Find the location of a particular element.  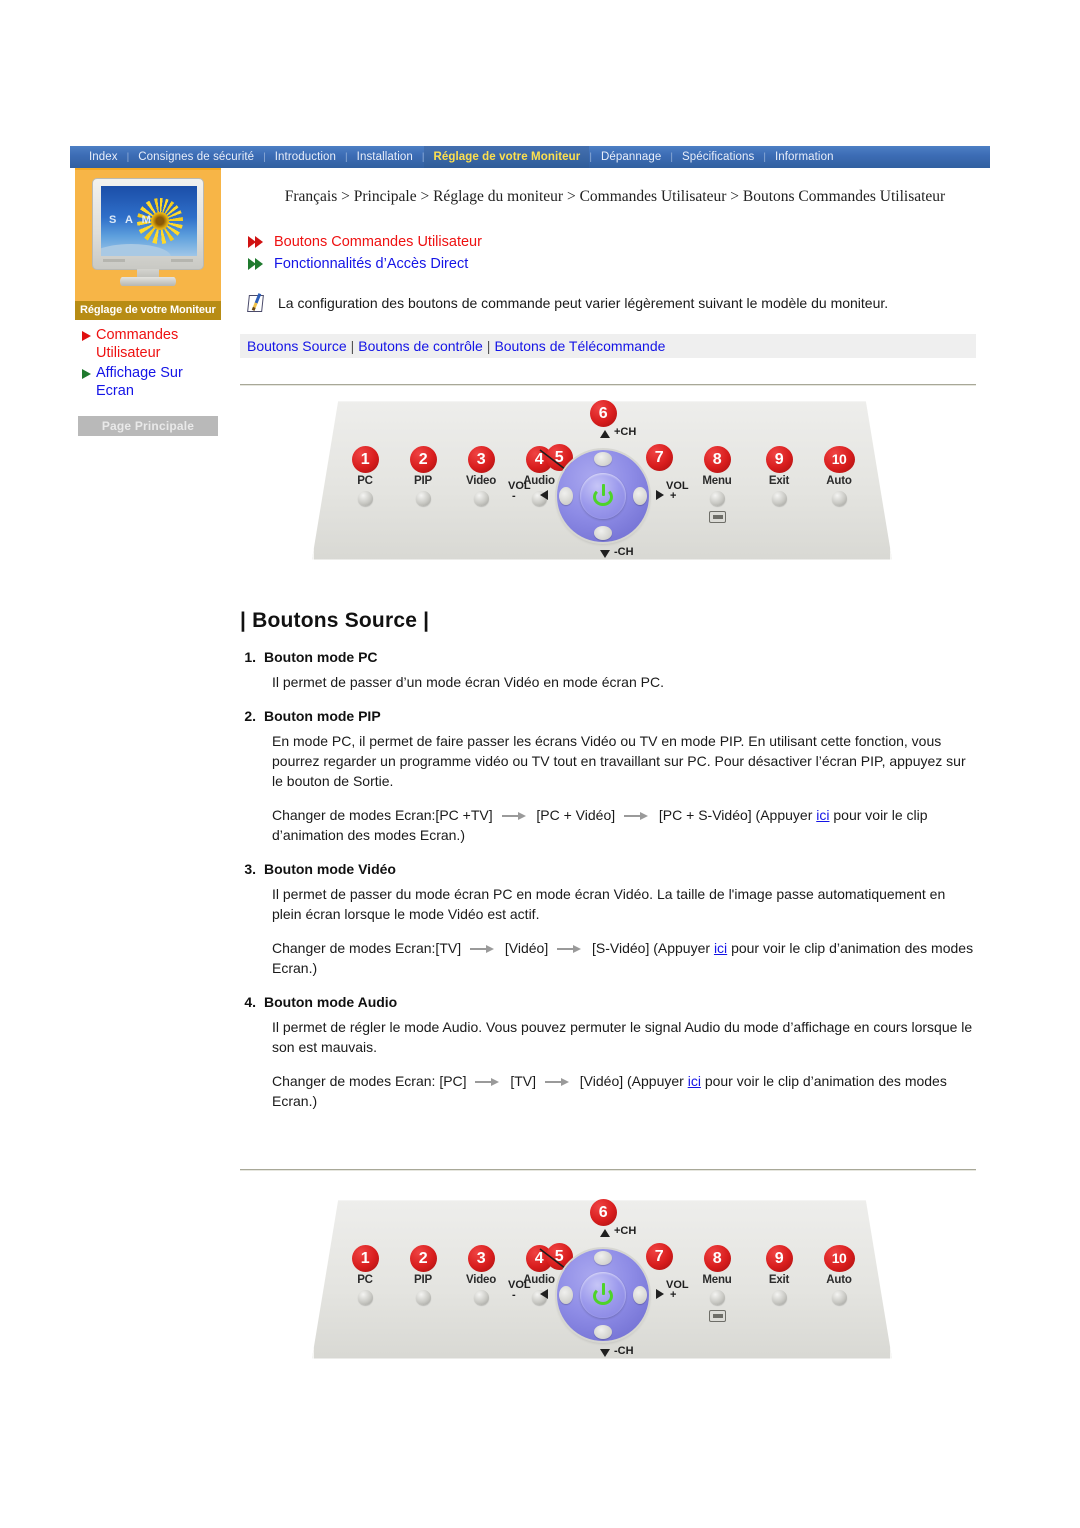

sidebar-hero-panel: S A M is located at coordinates (148, 234).